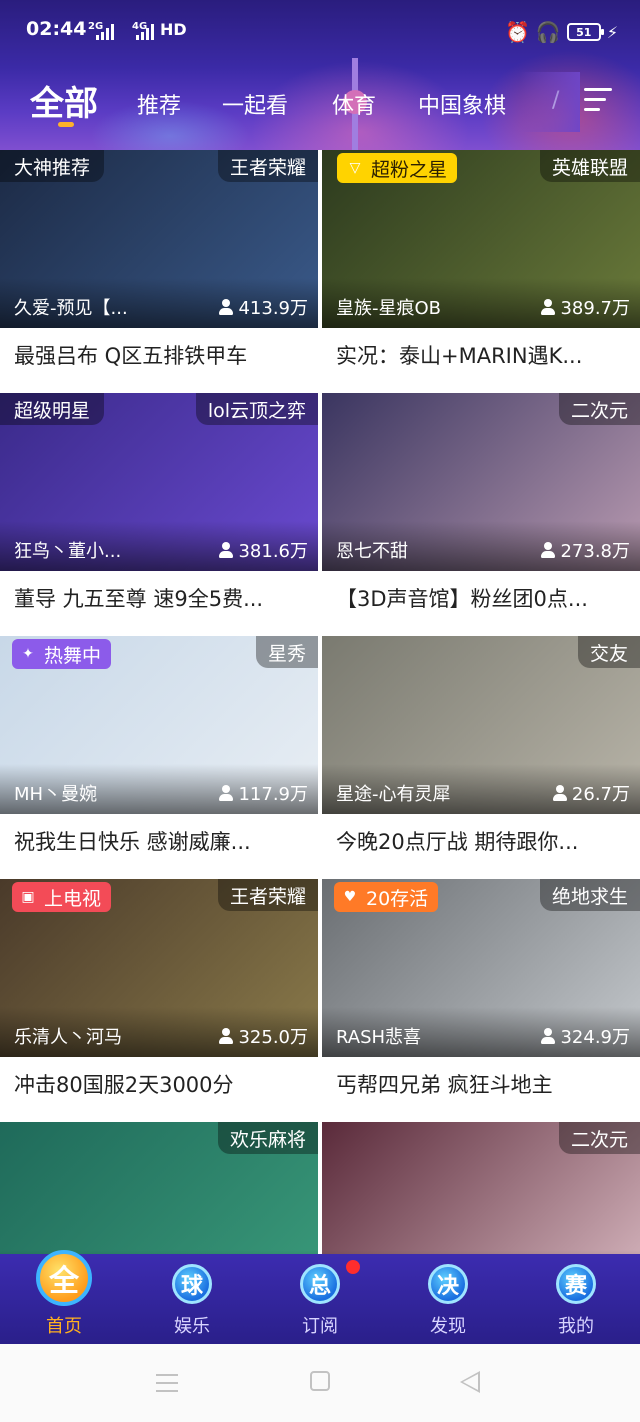  What do you see at coordinates (448, 1284) in the screenshot?
I see `discover-icon: 决` at bounding box center [448, 1284].